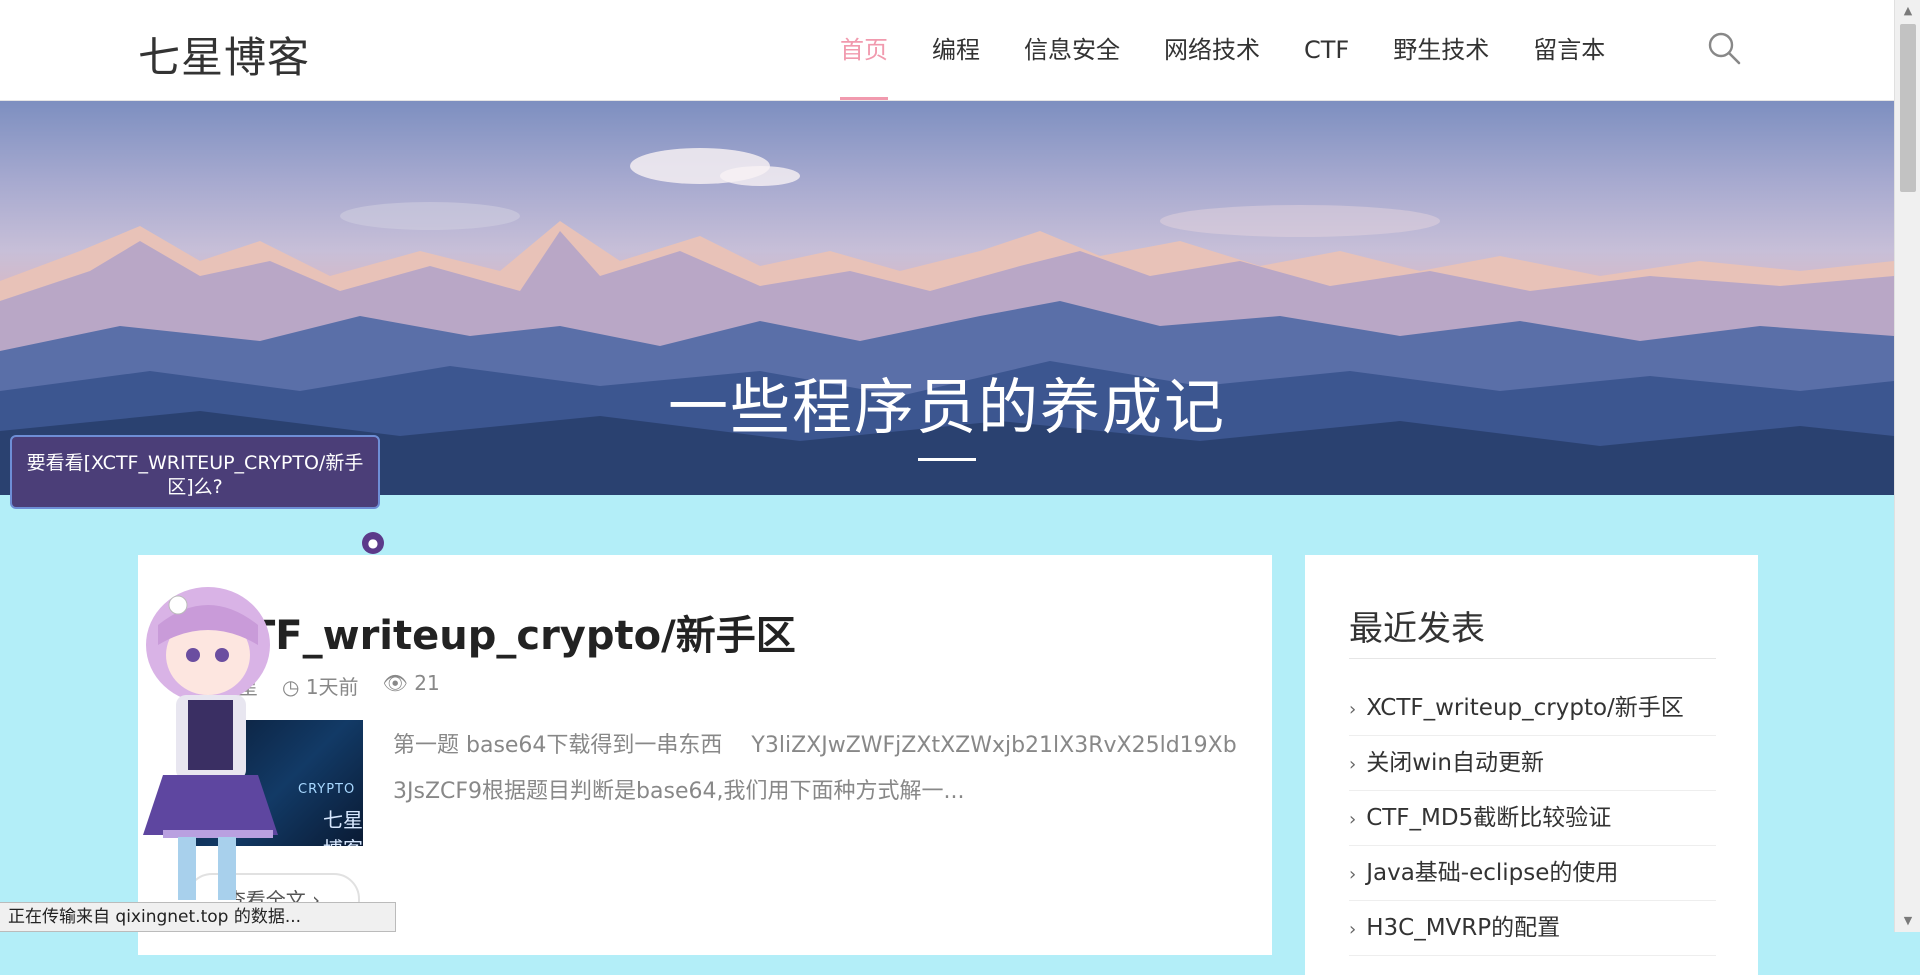 This screenshot has height=975, width=1920. Describe the element at coordinates (1212, 50) in the screenshot. I see `nav-item-network: 网络技术` at that location.